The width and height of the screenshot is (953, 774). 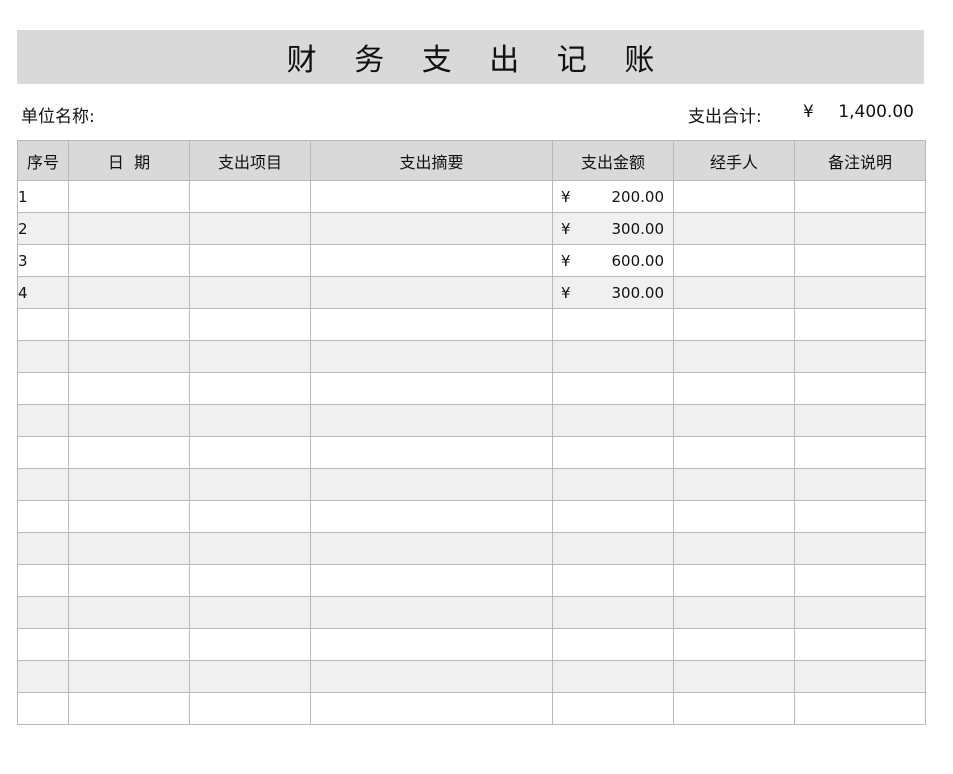 I want to click on cell-seq: 1, so click(x=43, y=196).